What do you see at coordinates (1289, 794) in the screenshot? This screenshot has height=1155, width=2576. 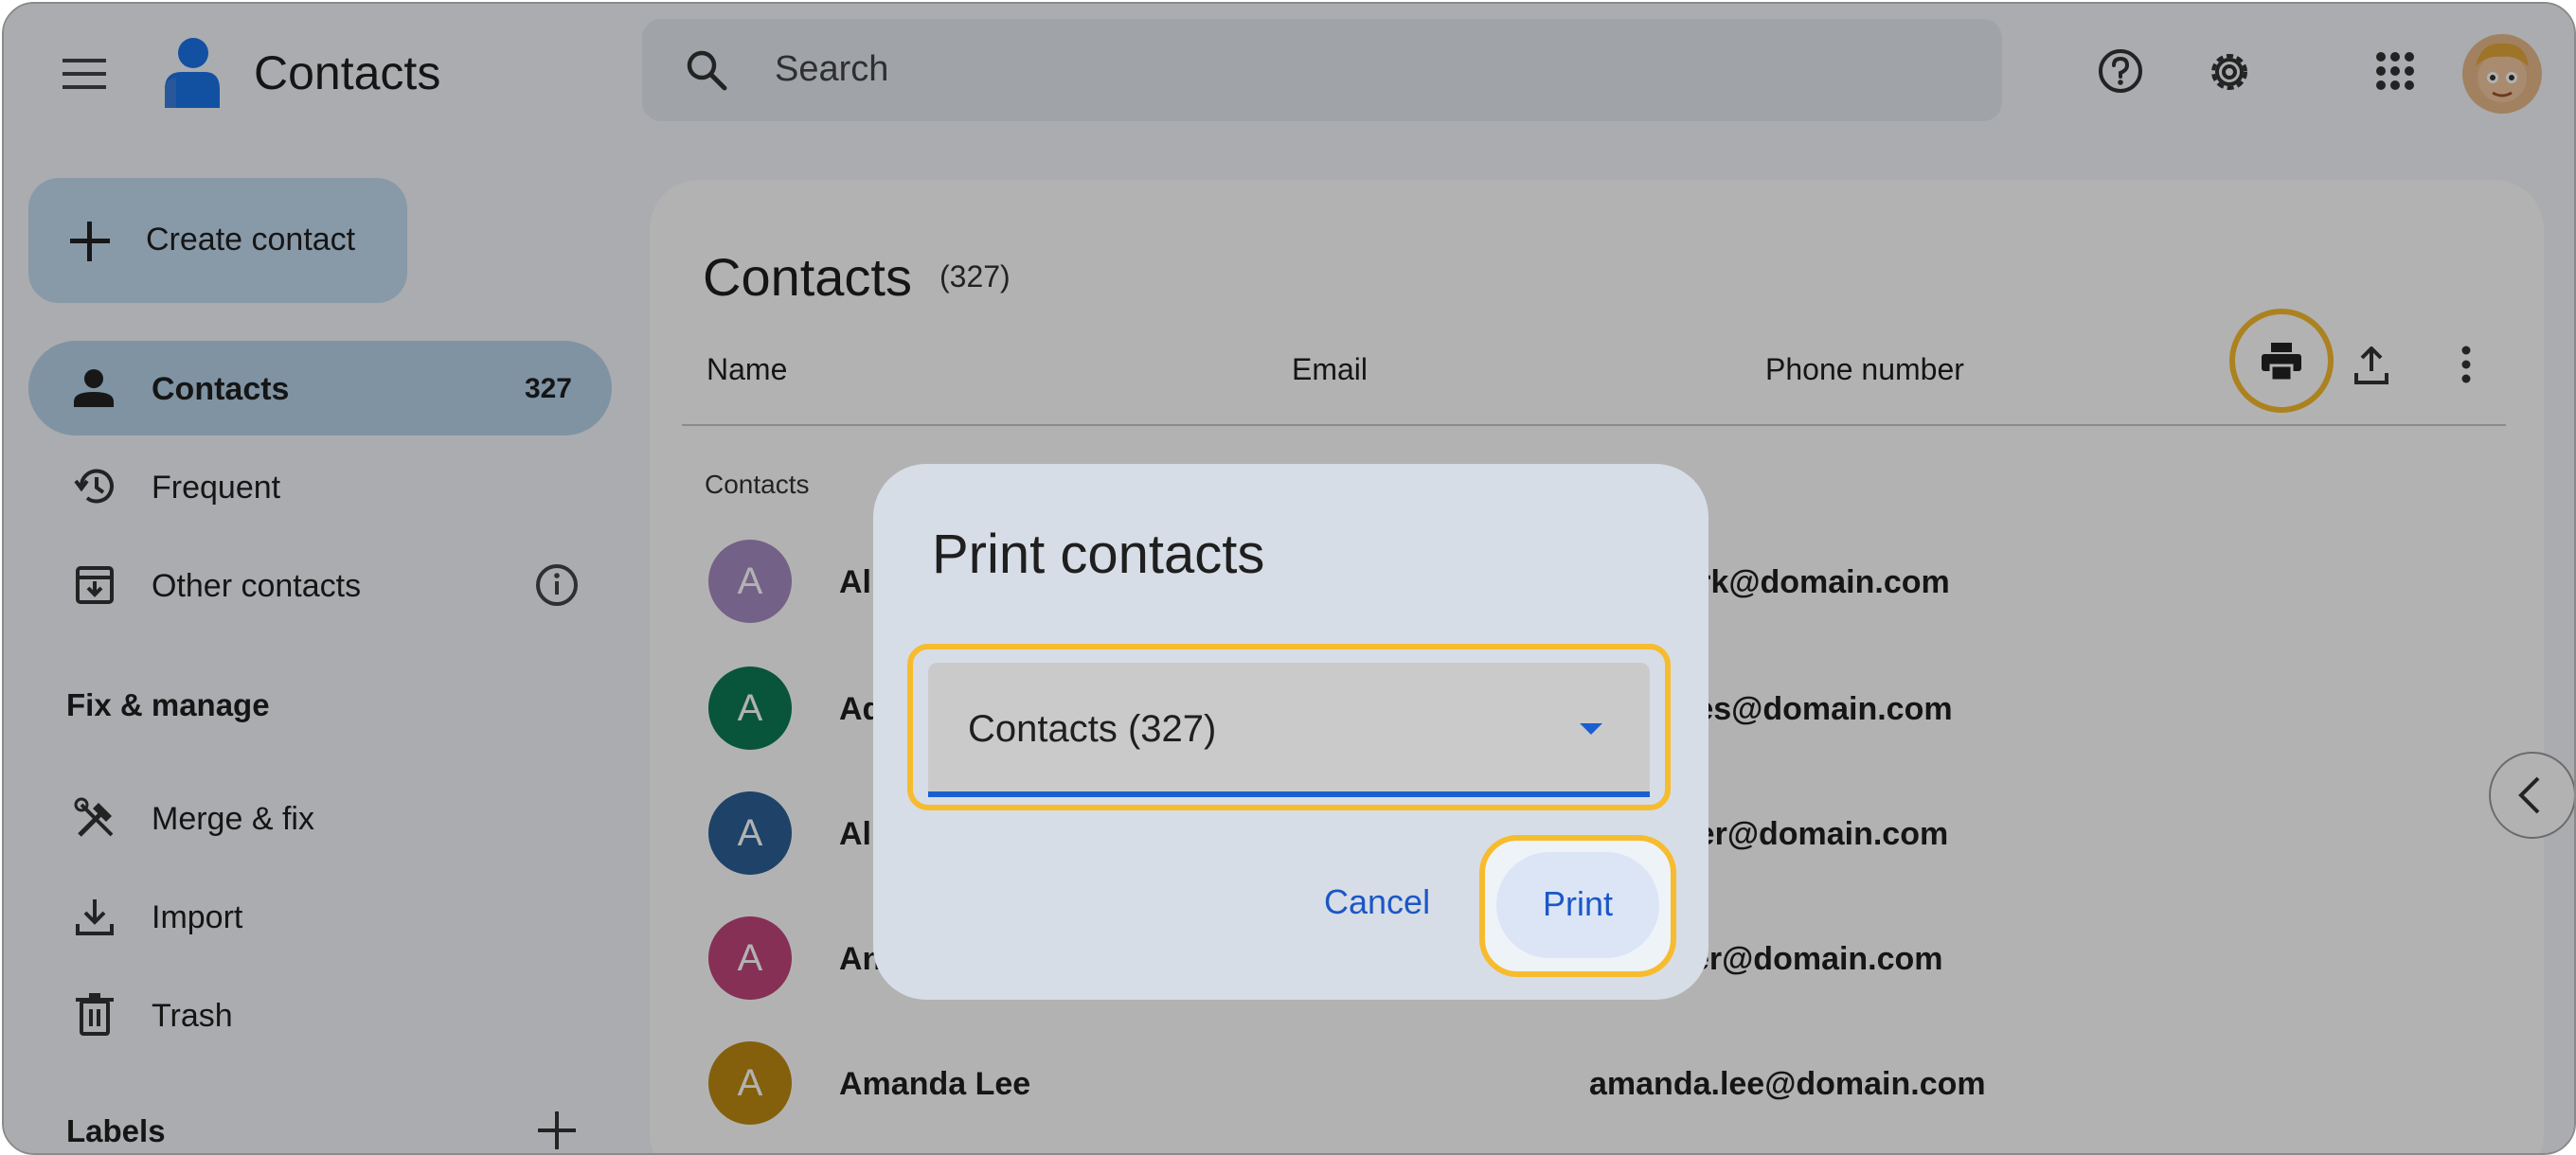 I see `dropdown-underline` at bounding box center [1289, 794].